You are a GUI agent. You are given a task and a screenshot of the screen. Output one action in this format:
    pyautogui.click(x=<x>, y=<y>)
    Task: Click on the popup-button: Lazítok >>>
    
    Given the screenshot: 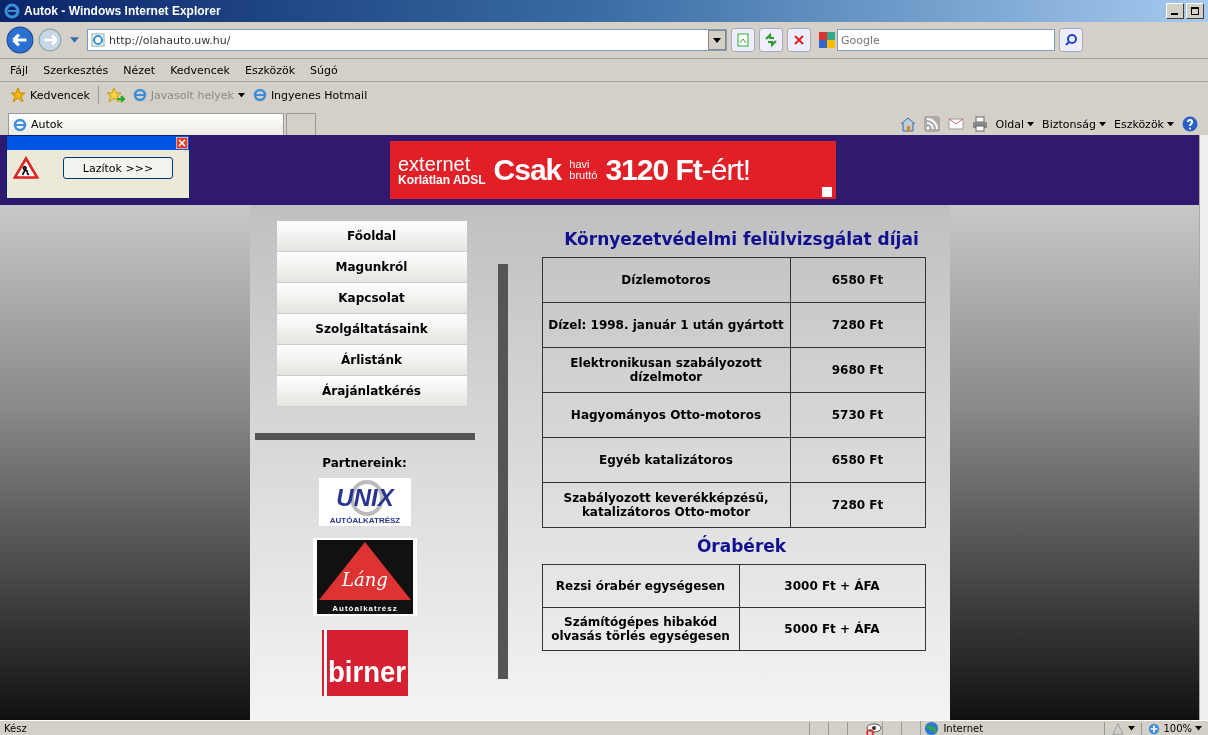 What is the action you would take?
    pyautogui.click(x=118, y=168)
    